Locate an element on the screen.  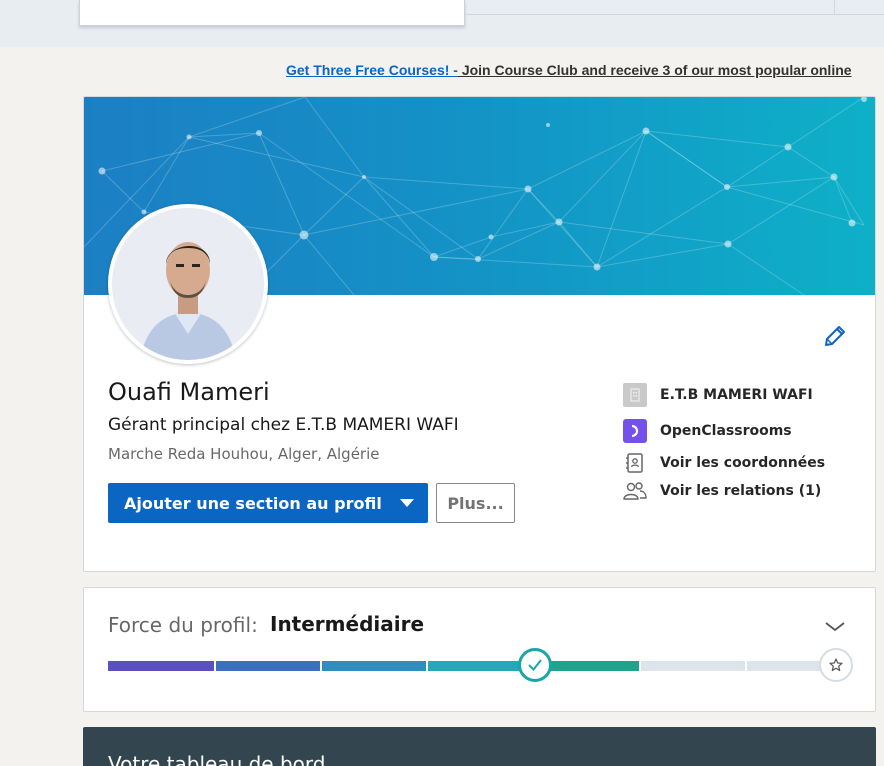
profile-headline: Gérant principal chez E.T.B MAMERI WAFI is located at coordinates (283, 425).